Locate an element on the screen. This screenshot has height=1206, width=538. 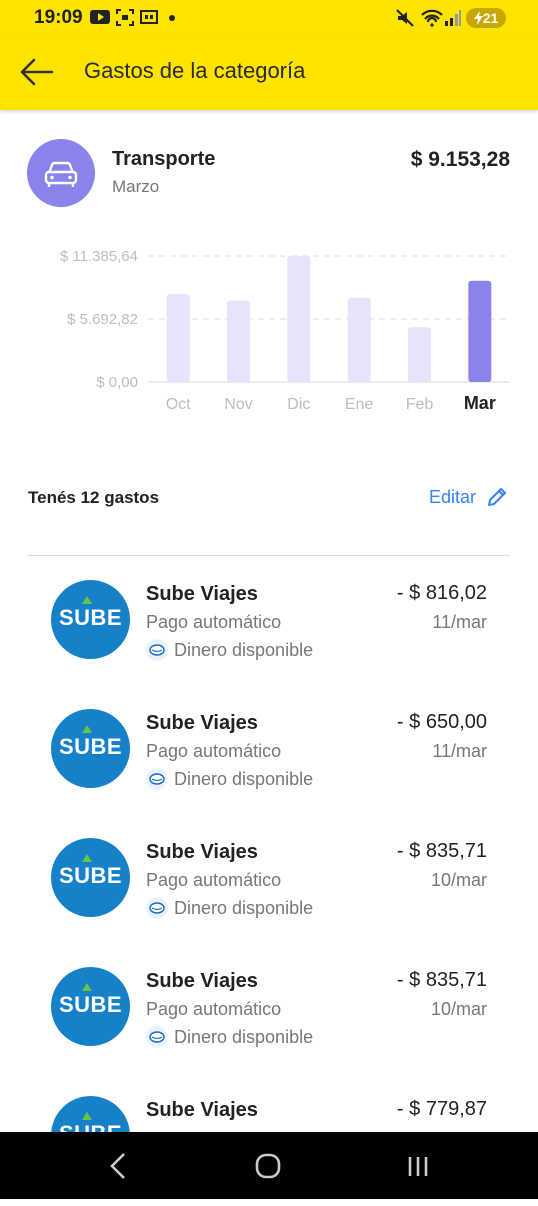
edit-label: Editar is located at coordinates (452, 496).